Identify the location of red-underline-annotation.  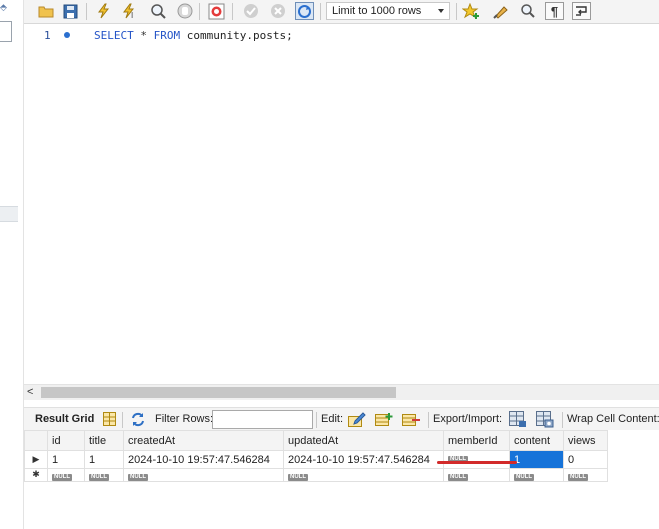
(477, 462).